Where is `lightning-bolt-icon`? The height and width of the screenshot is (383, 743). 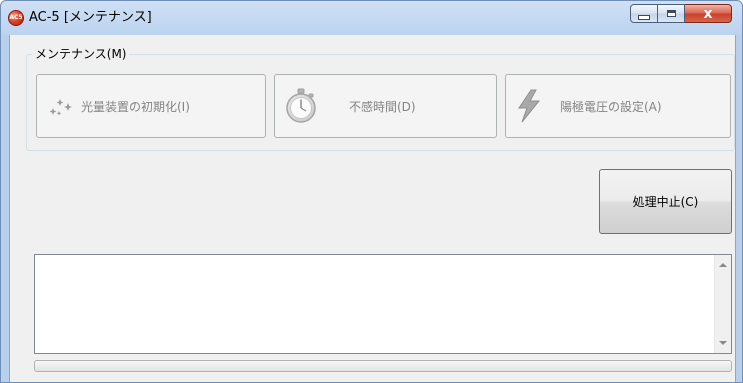 lightning-bolt-icon is located at coordinates (529, 106).